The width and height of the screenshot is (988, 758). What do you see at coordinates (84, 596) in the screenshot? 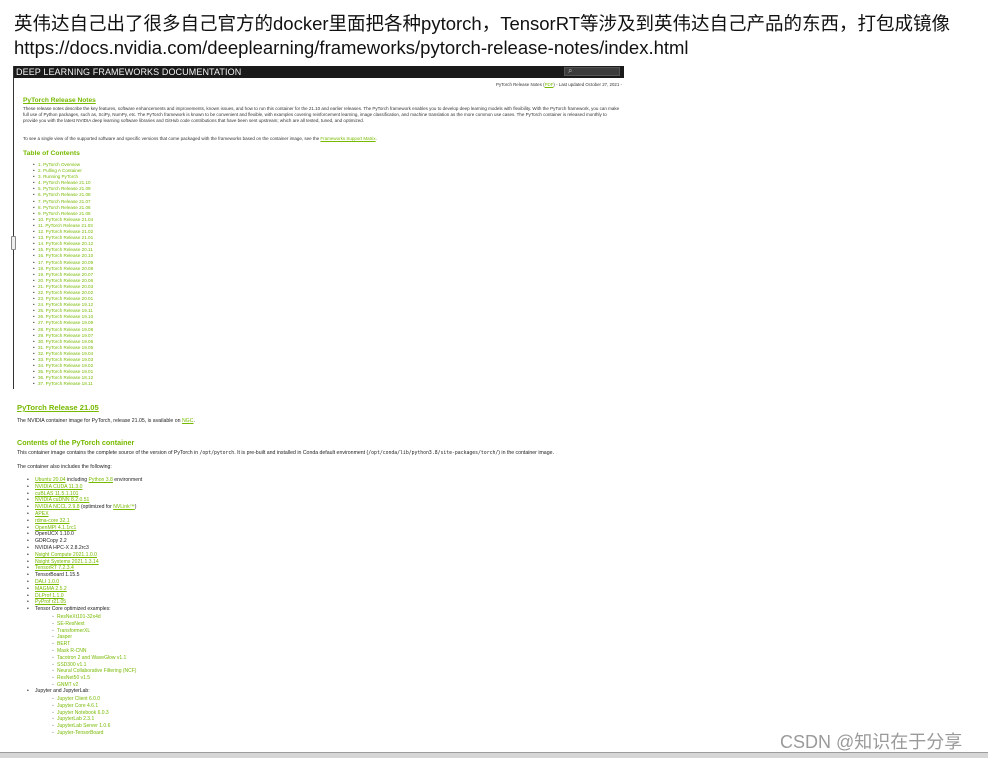
I see `list-item: DLProf 1.1.0` at bounding box center [84, 596].